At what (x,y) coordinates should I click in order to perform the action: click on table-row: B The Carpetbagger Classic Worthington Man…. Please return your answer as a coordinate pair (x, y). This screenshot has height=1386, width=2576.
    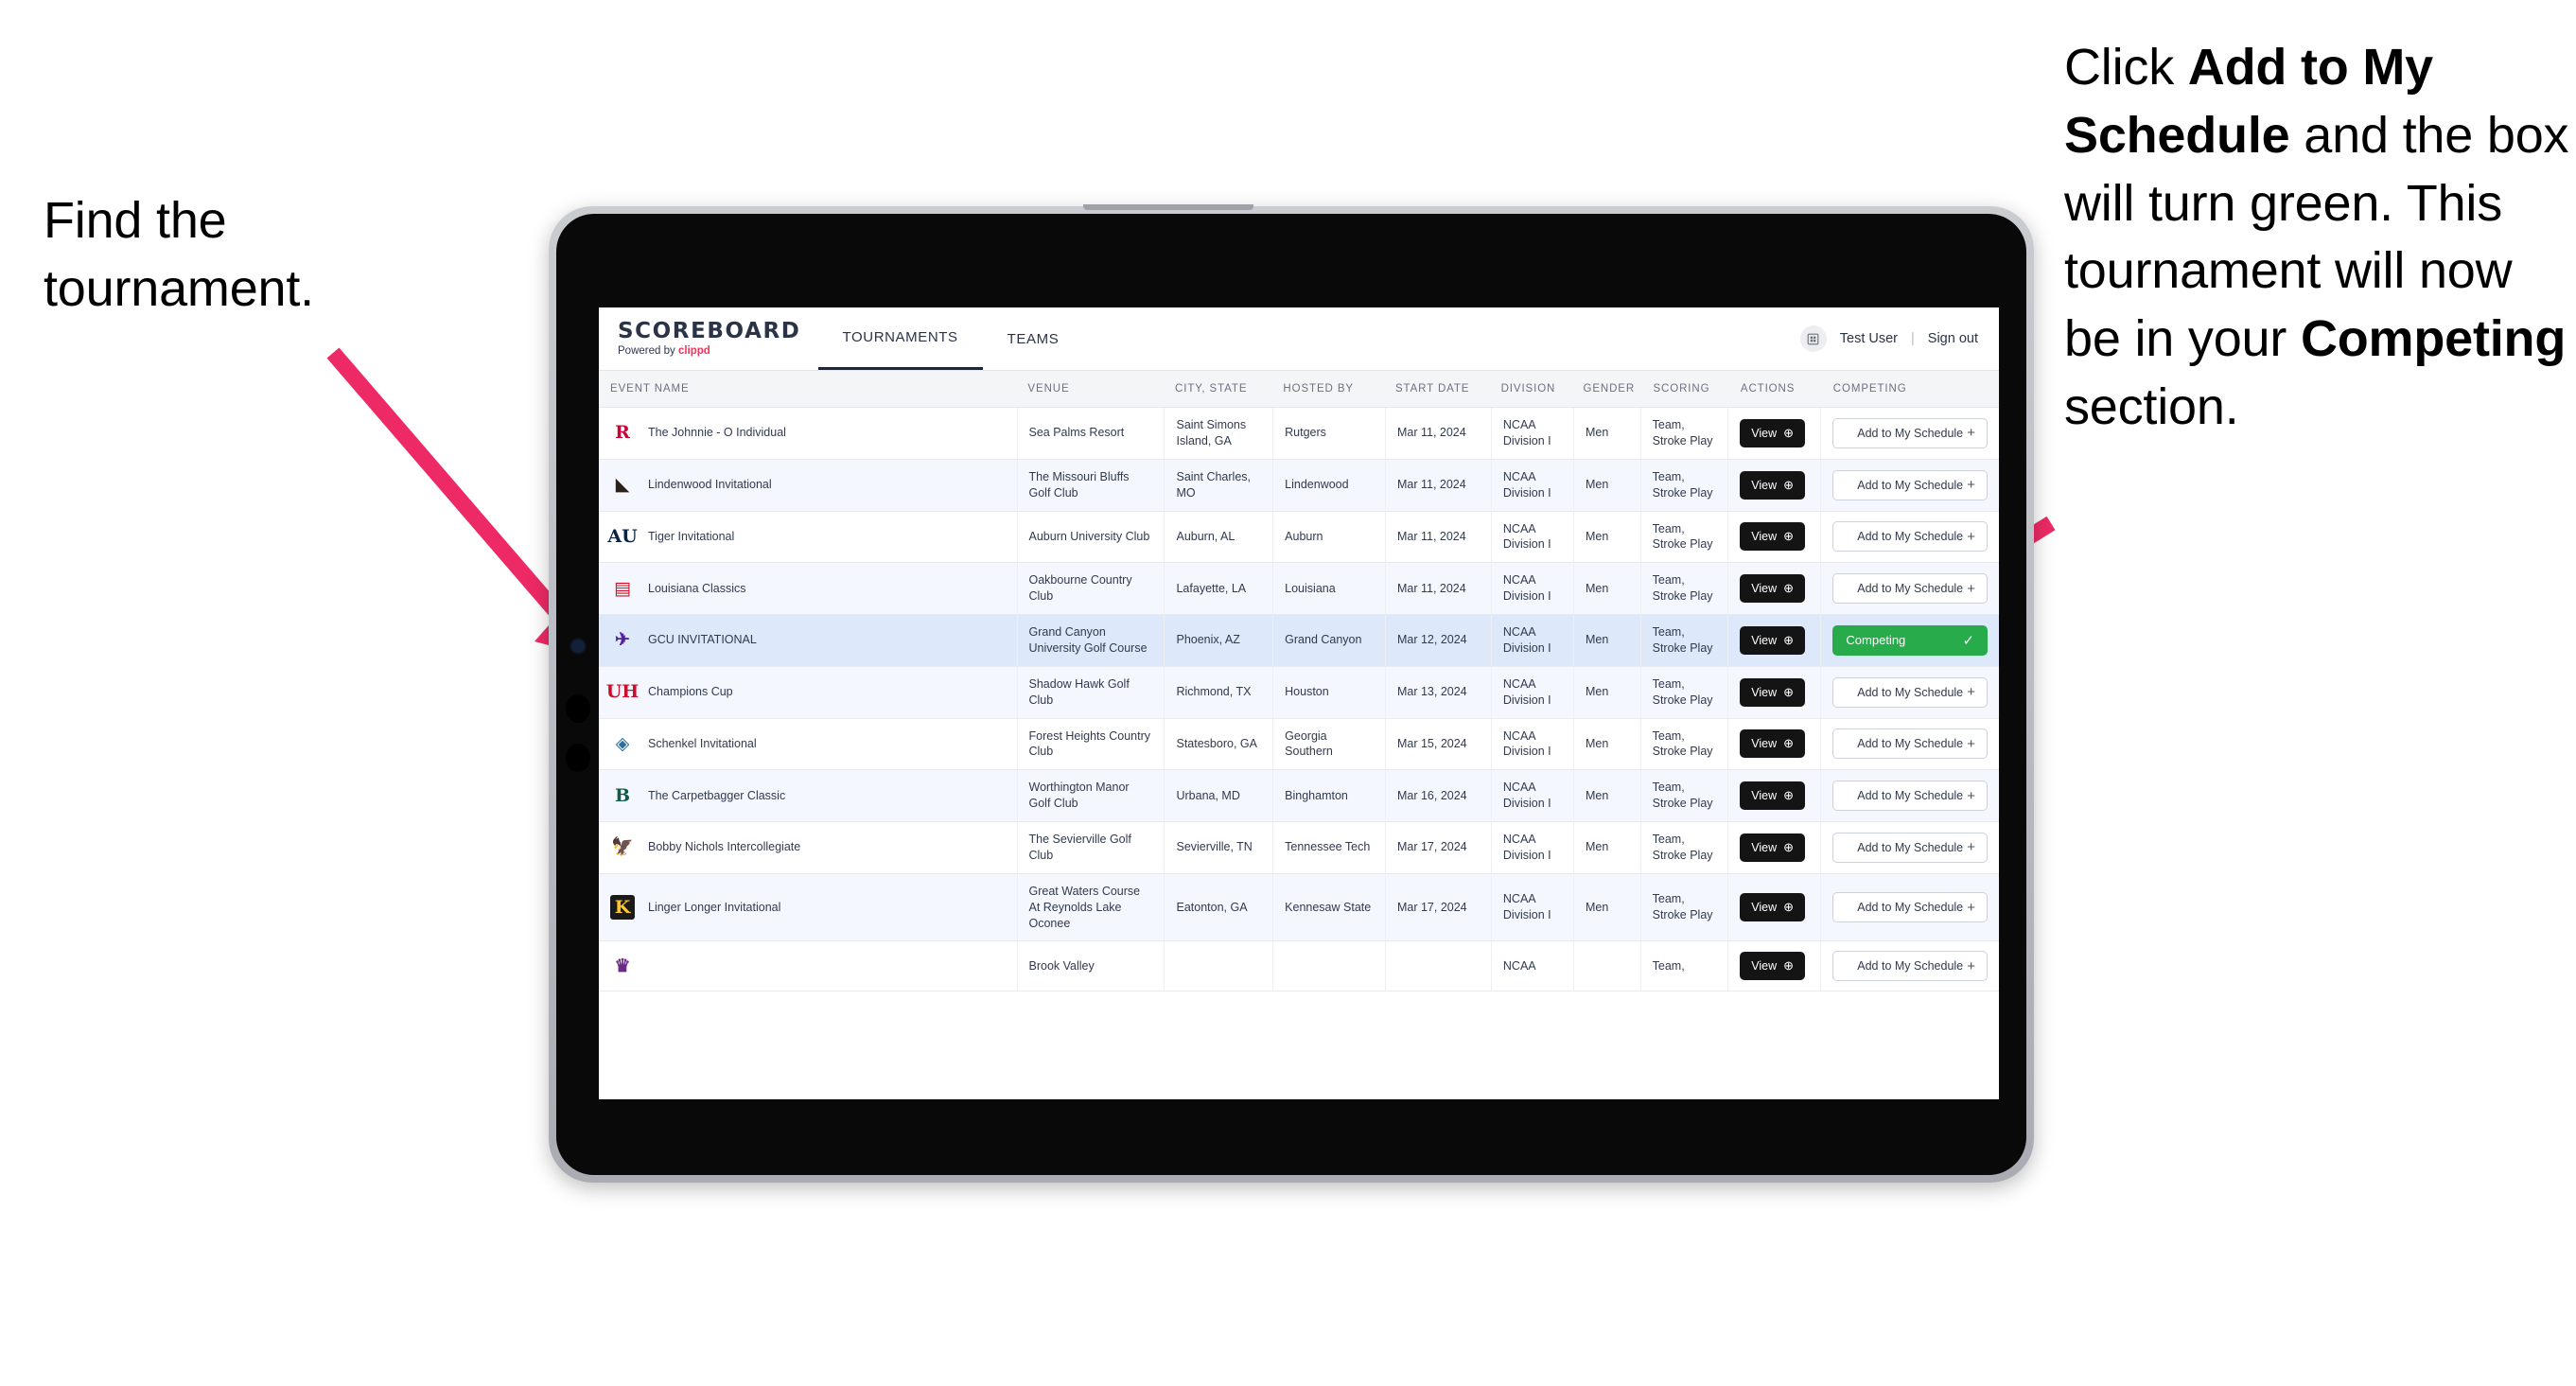
    Looking at the image, I should click on (1299, 796).